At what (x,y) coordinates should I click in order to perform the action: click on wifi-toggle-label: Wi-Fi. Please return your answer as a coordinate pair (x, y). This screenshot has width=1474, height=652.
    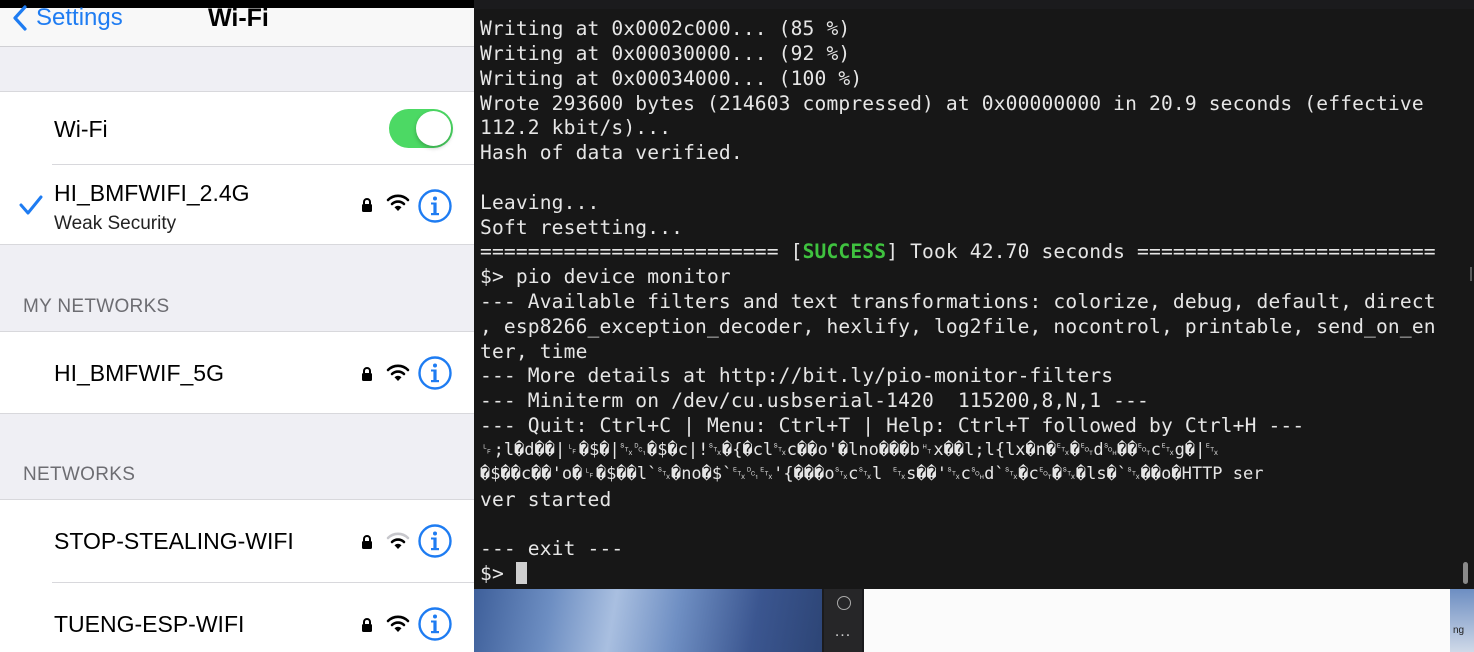
    Looking at the image, I should click on (81, 129).